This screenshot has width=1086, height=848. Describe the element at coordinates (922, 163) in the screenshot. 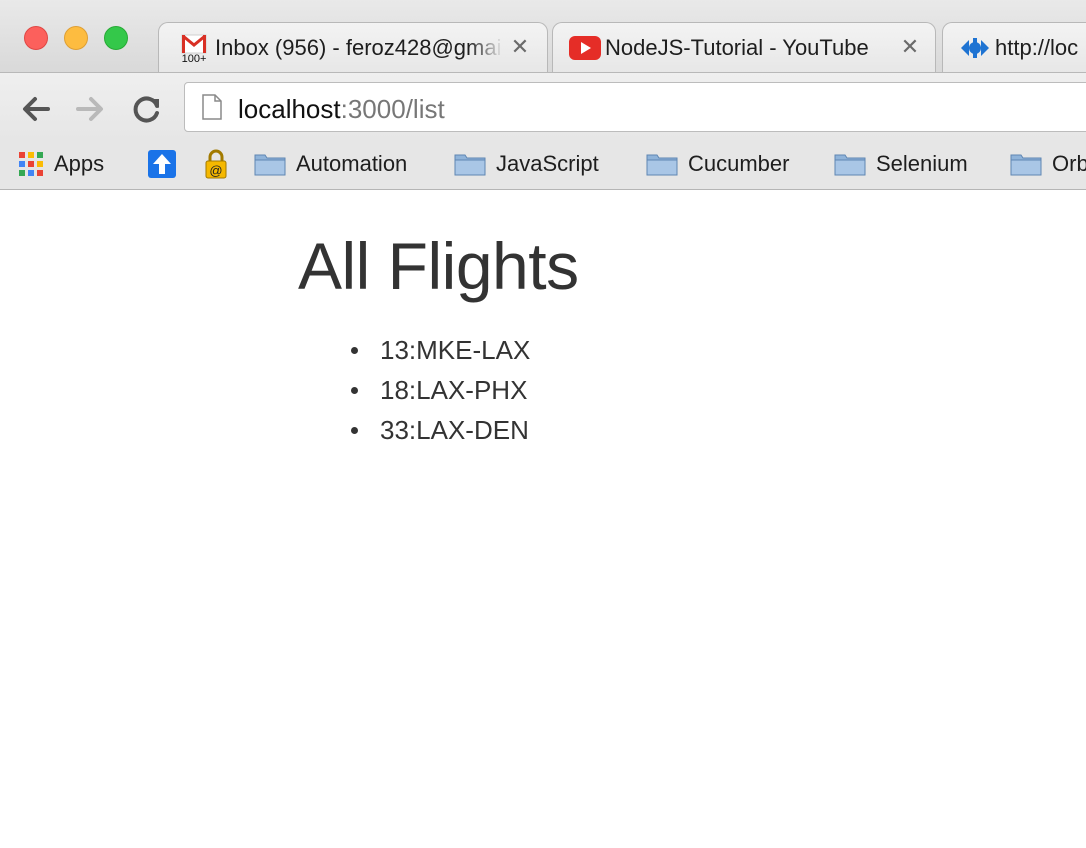

I see `bookmark-label: Selenium` at that location.